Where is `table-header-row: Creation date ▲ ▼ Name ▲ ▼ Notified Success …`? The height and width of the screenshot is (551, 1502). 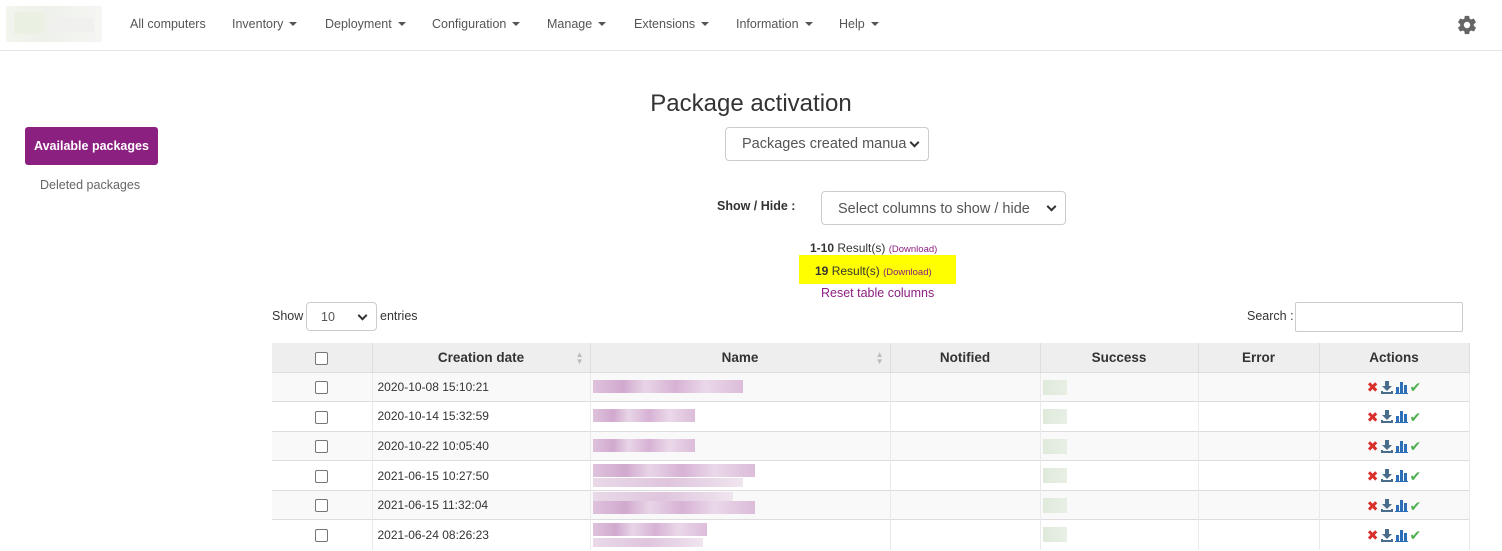 table-header-row: Creation date ▲ ▼ Name ▲ ▼ Notified Success … is located at coordinates (871, 357).